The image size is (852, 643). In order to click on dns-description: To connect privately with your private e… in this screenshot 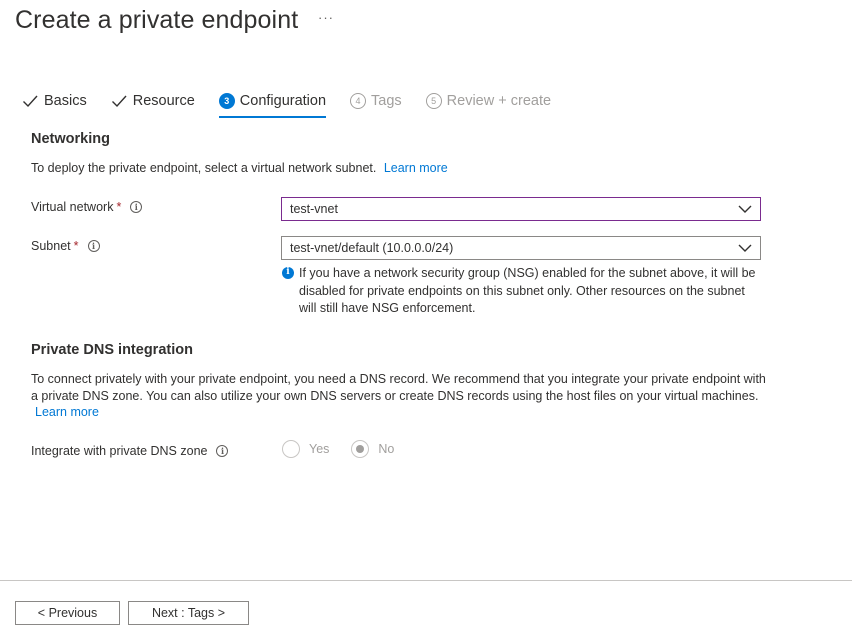, I will do `click(401, 396)`.